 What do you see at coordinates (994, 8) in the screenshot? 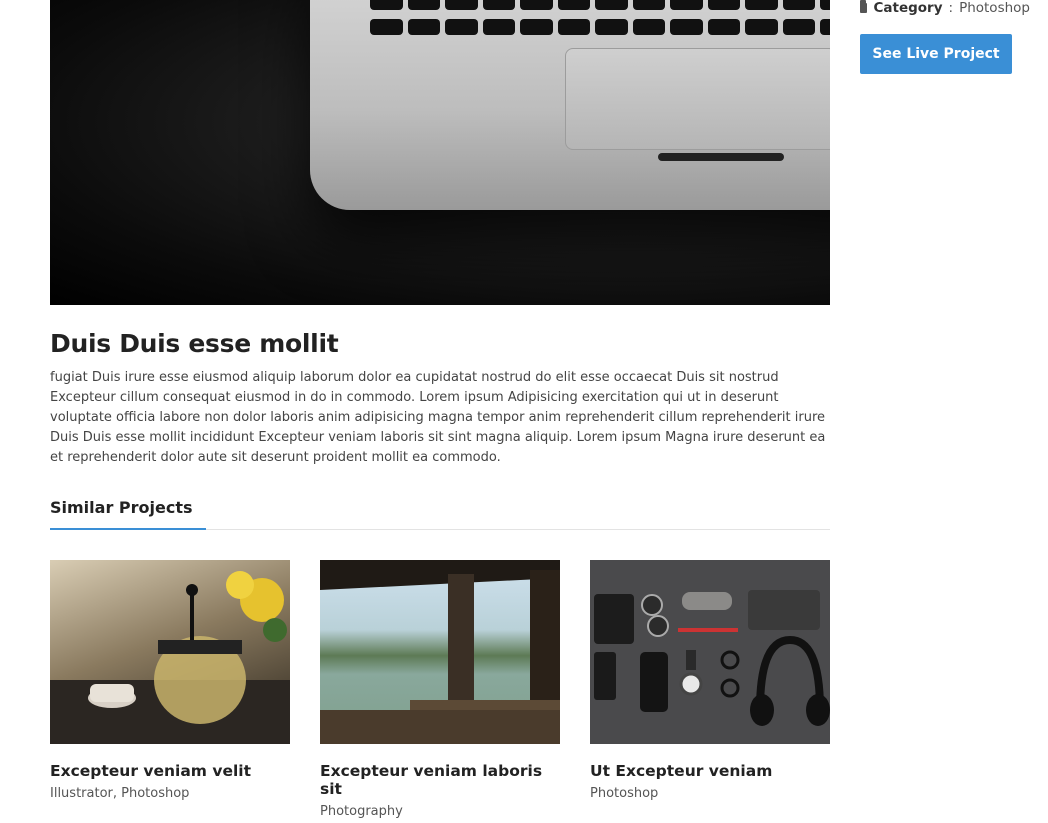
I see `category-value: Photoshop` at bounding box center [994, 8].